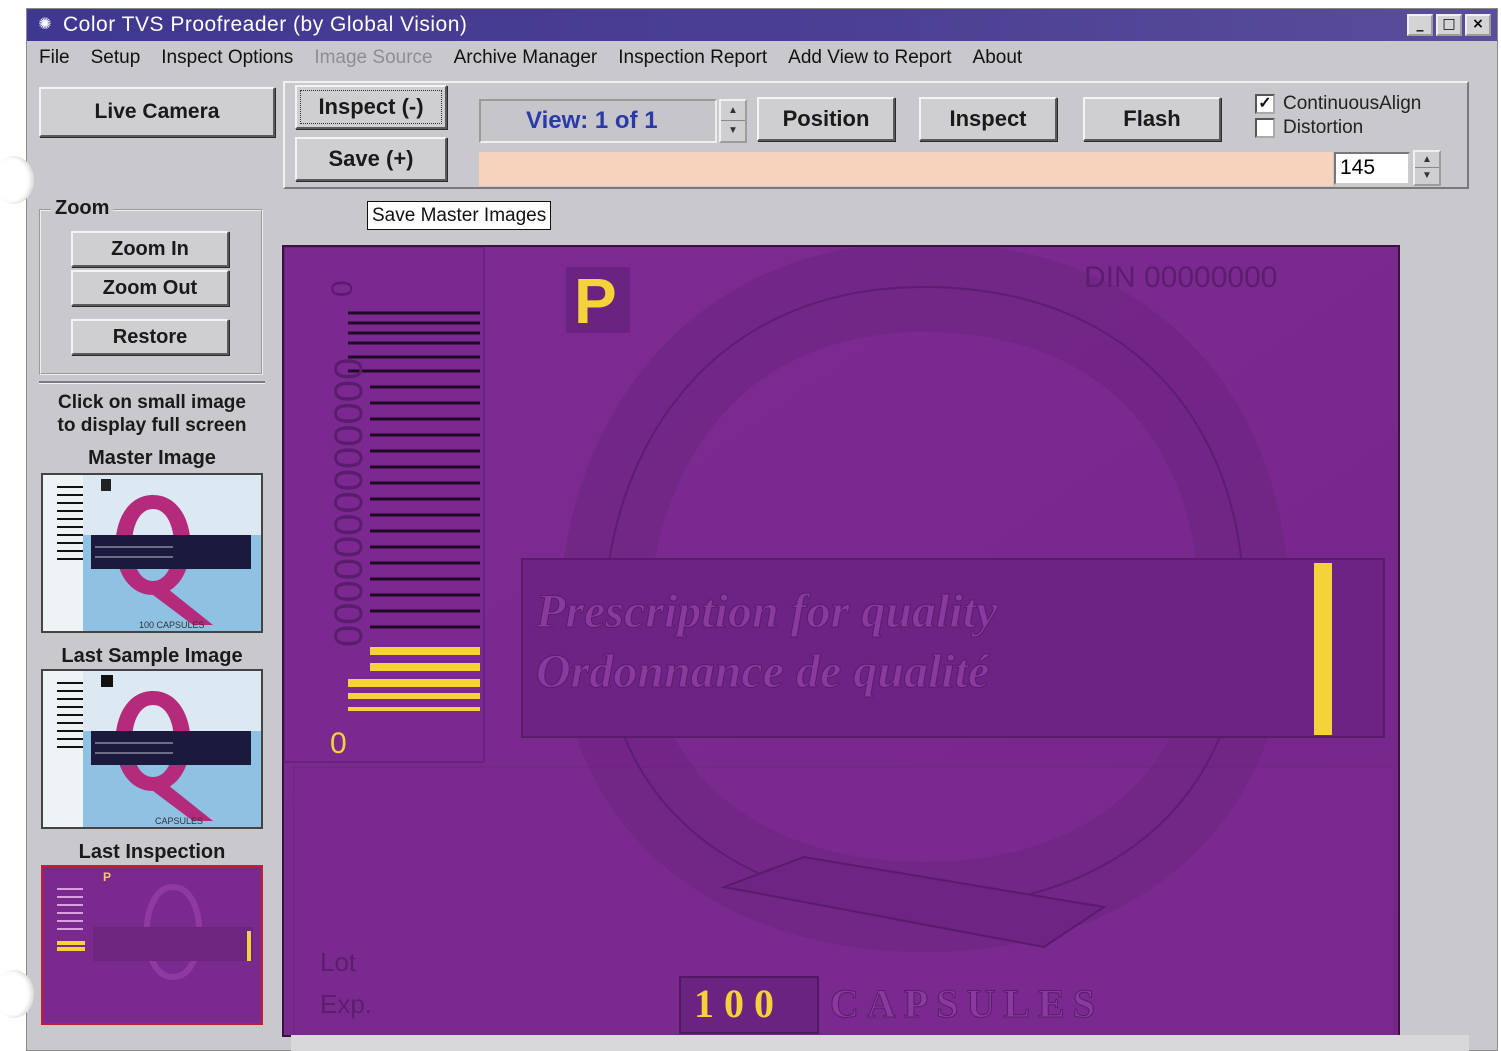 The width and height of the screenshot is (1501, 1051). Describe the element at coordinates (342, 288) in the screenshot. I see `barcode-top-zero: 0` at that location.